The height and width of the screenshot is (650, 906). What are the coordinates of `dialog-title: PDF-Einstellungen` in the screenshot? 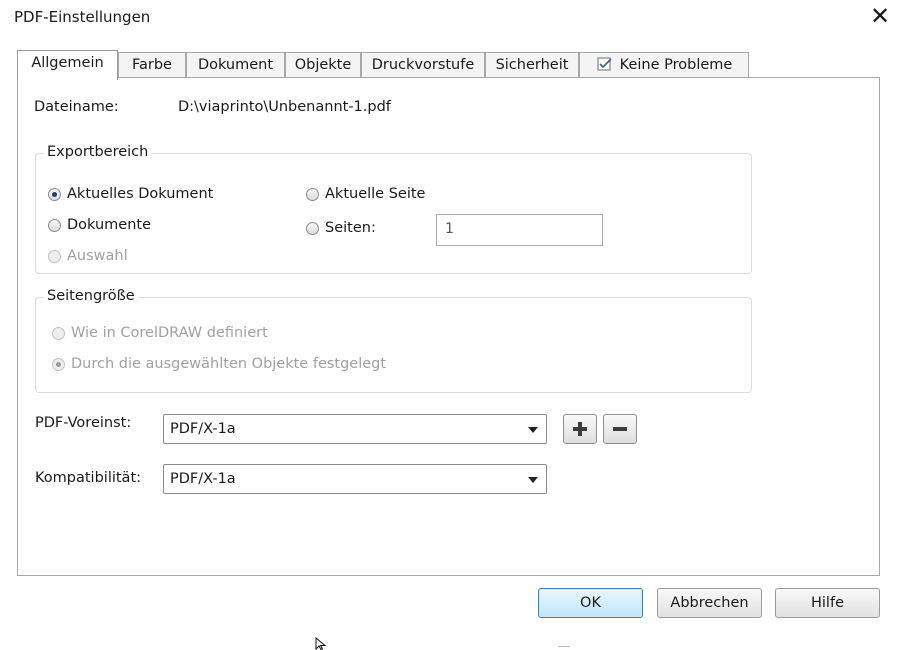 It's located at (82, 17).